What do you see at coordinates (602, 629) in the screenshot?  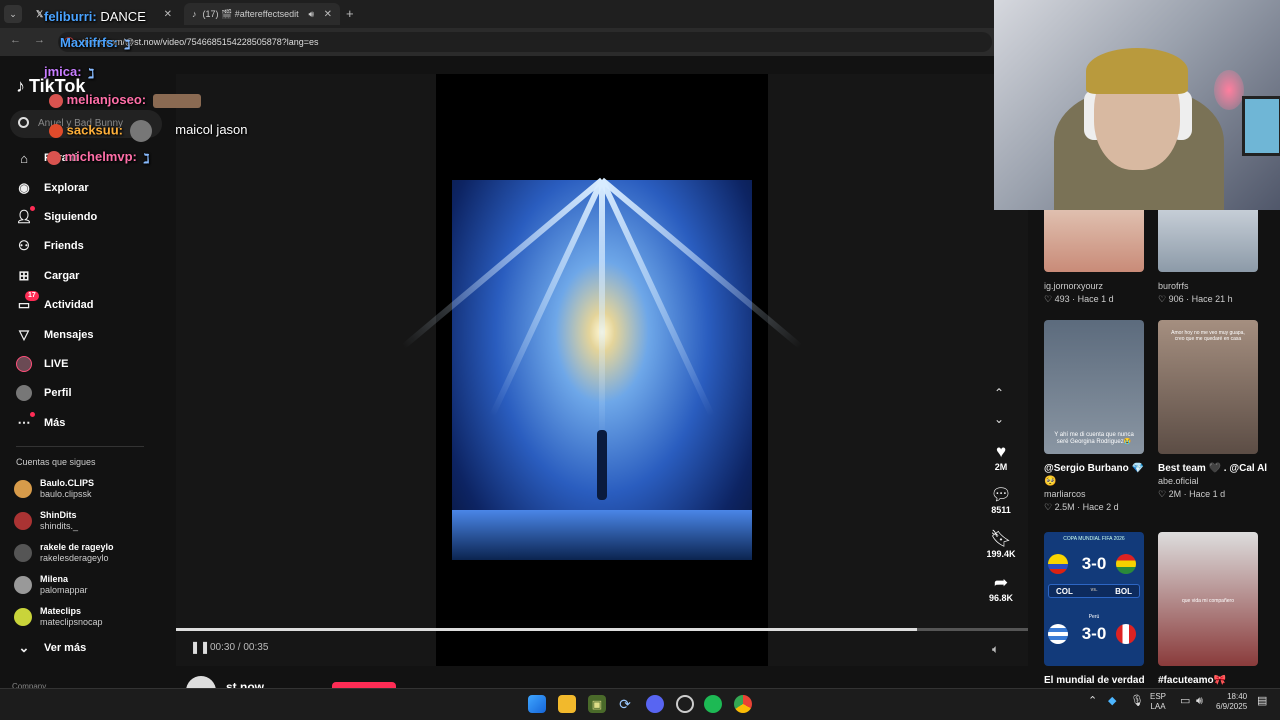 I see `video-progress-bar` at bounding box center [602, 629].